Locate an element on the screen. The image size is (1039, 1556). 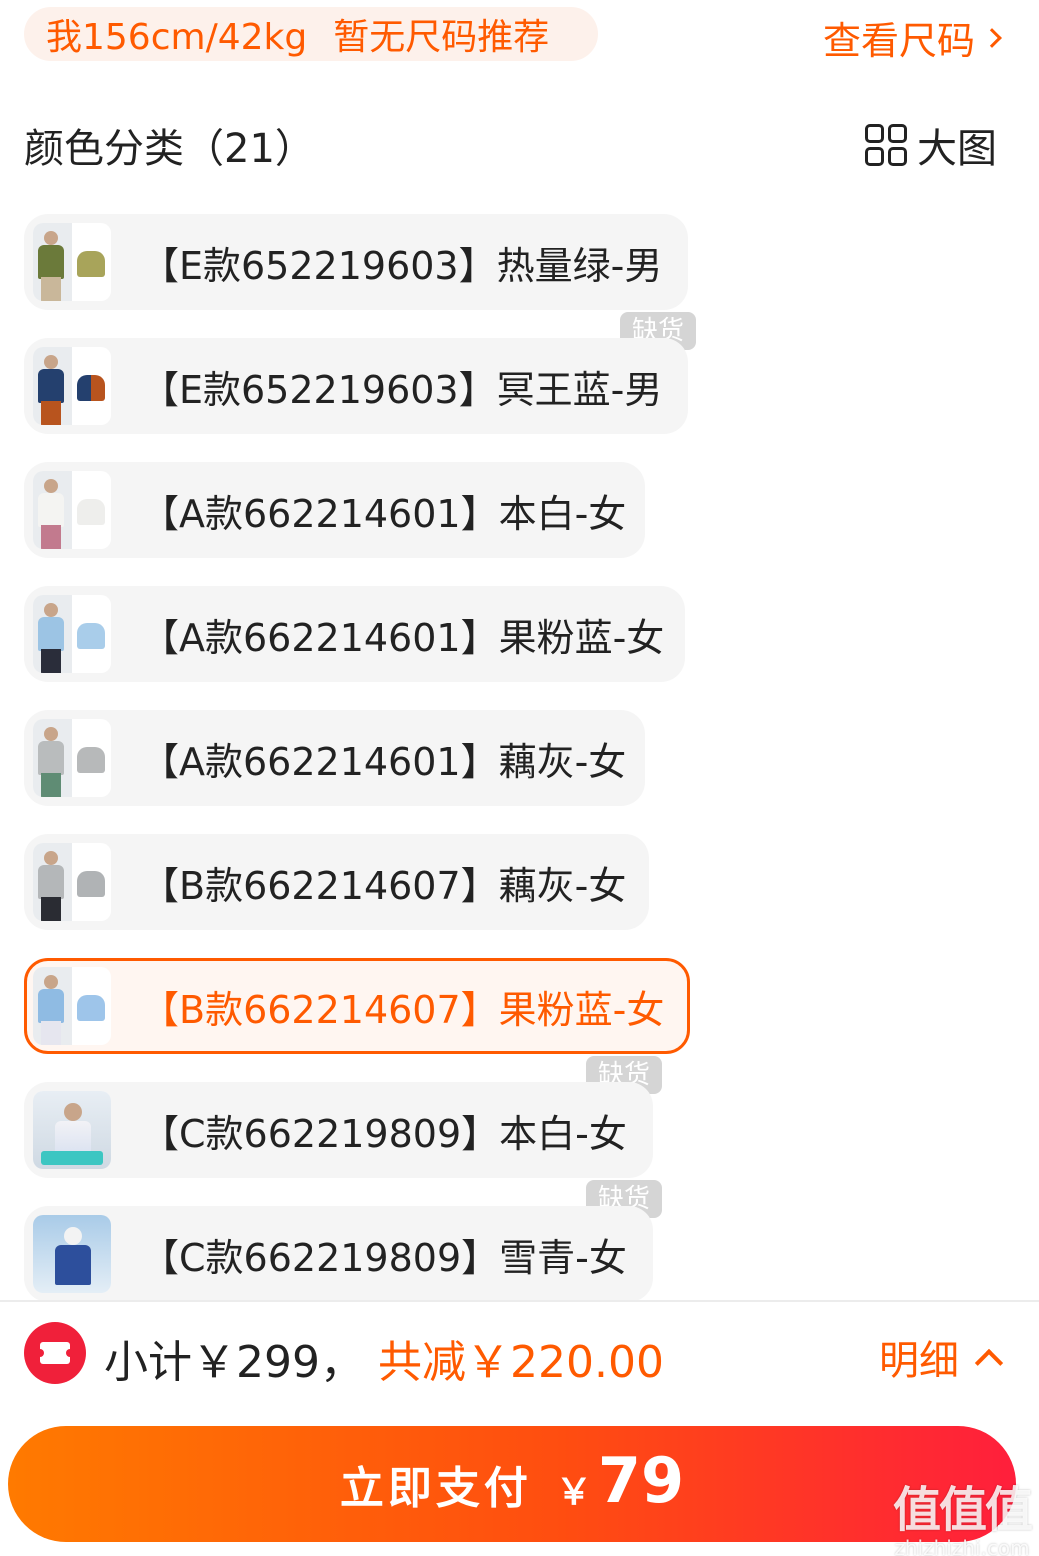
size-chart-label: 查看尺码 is located at coordinates (898, 41).